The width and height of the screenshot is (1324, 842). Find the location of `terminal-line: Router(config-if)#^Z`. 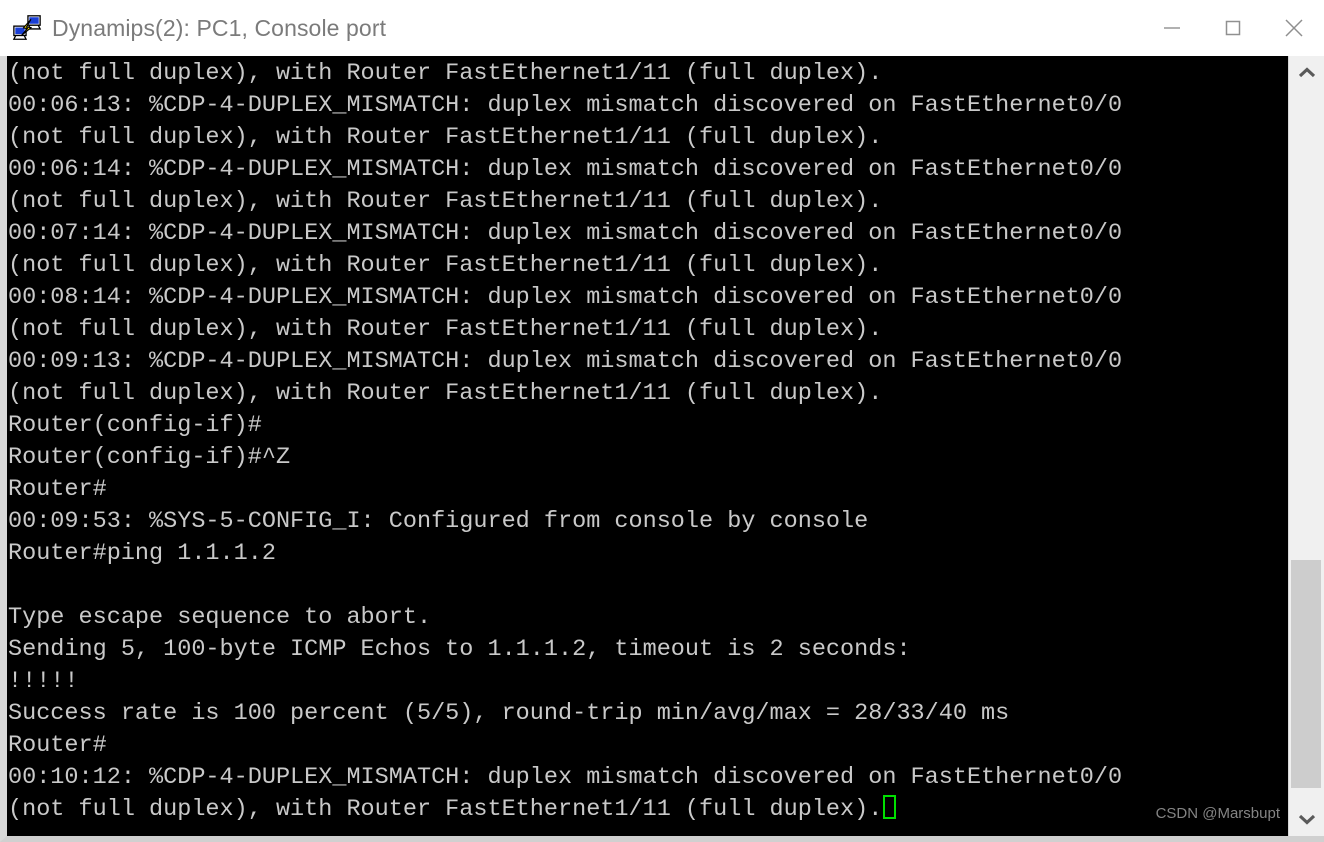

terminal-line: Router(config-if)#^Z is located at coordinates (149, 457).